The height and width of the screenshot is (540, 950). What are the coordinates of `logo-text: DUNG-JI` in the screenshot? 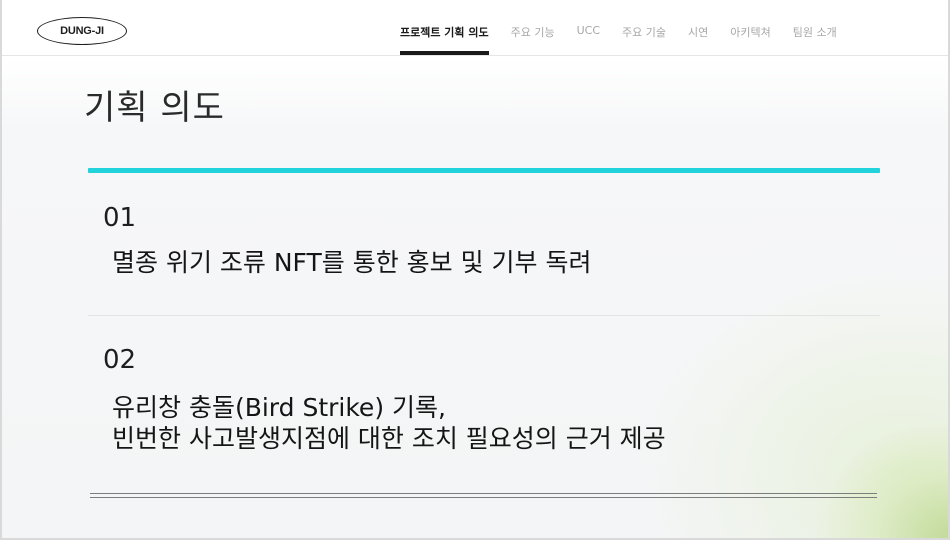 It's located at (82, 31).